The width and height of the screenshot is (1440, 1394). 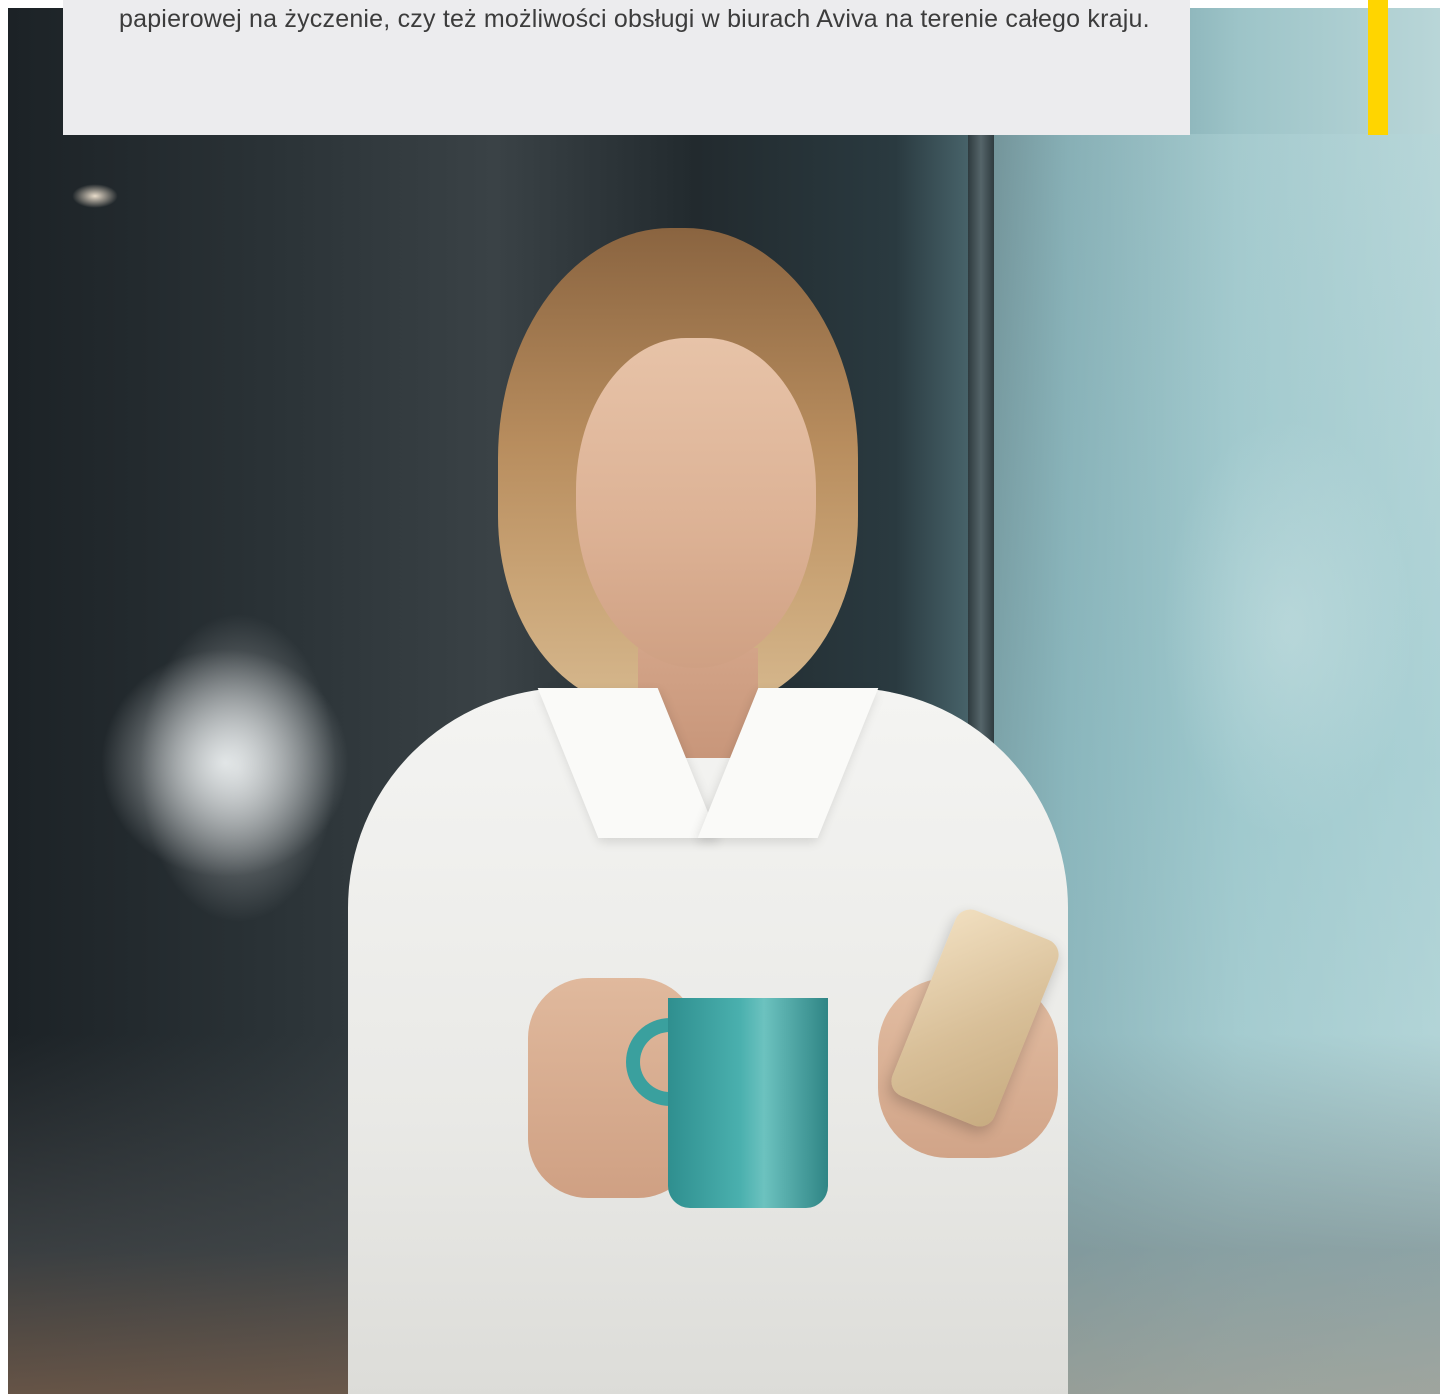 I want to click on yellow-accent-bar, so click(x=1378, y=67).